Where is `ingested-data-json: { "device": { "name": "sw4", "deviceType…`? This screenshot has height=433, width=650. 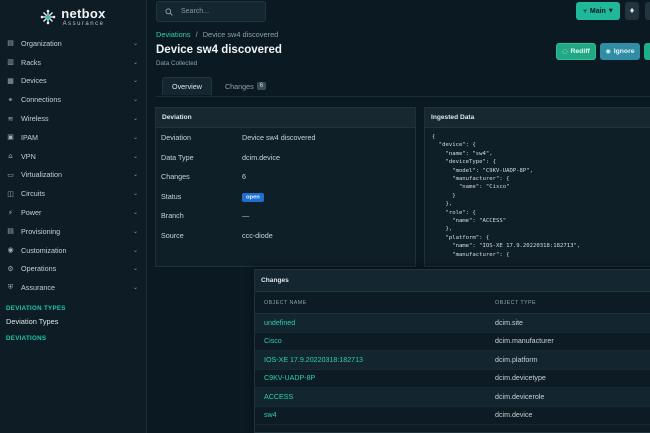
ingested-data-json: { "device": { "name": "sw4", "deviceType… is located at coordinates (506, 196).